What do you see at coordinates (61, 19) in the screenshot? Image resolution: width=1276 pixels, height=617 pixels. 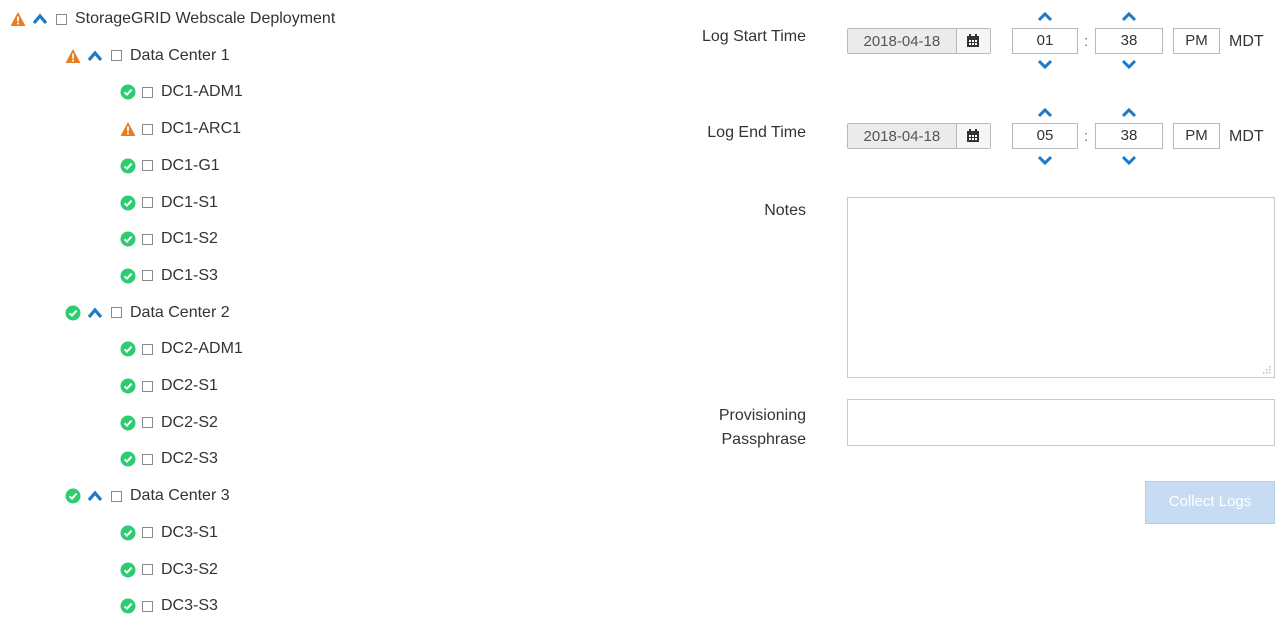 I see `tree-root-node-checkbox` at bounding box center [61, 19].